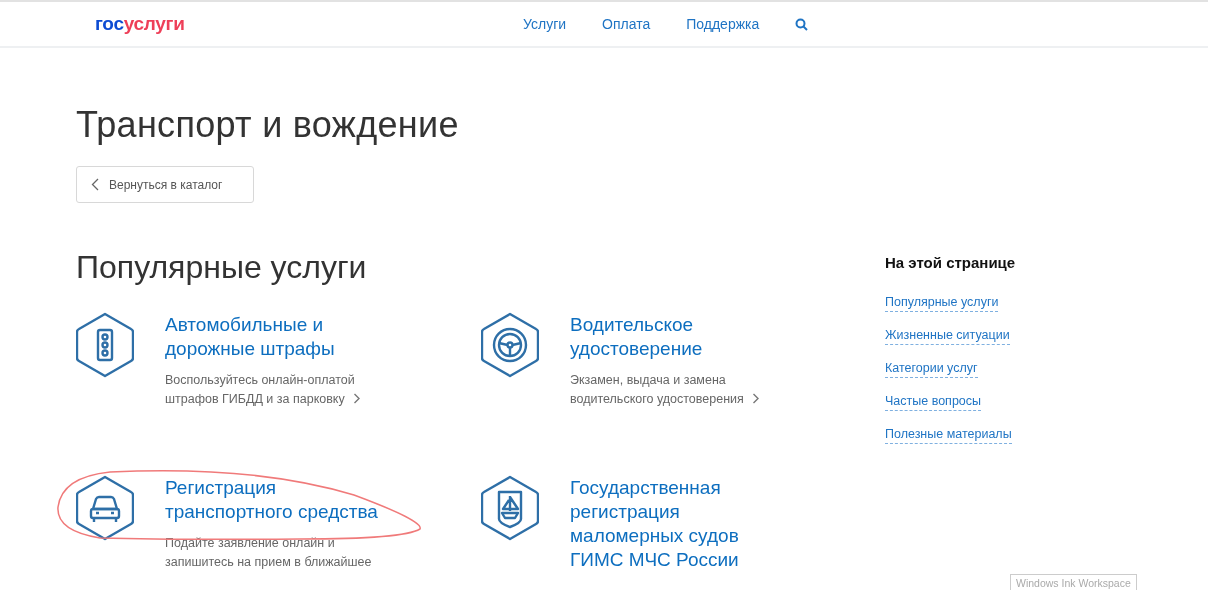 This screenshot has width=1208, height=590. What do you see at coordinates (105, 345) in the screenshot?
I see `traffic-light-icon` at bounding box center [105, 345].